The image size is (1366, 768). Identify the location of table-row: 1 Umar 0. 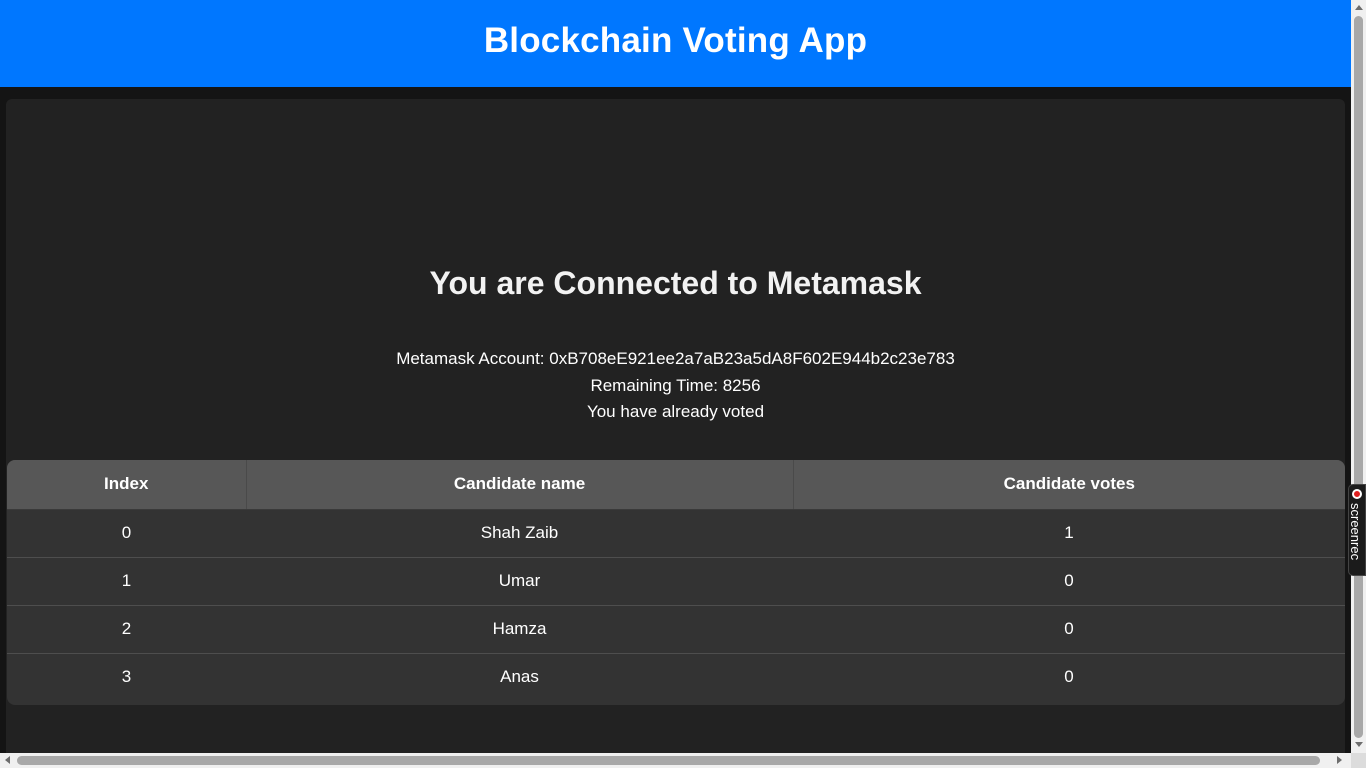
(676, 581).